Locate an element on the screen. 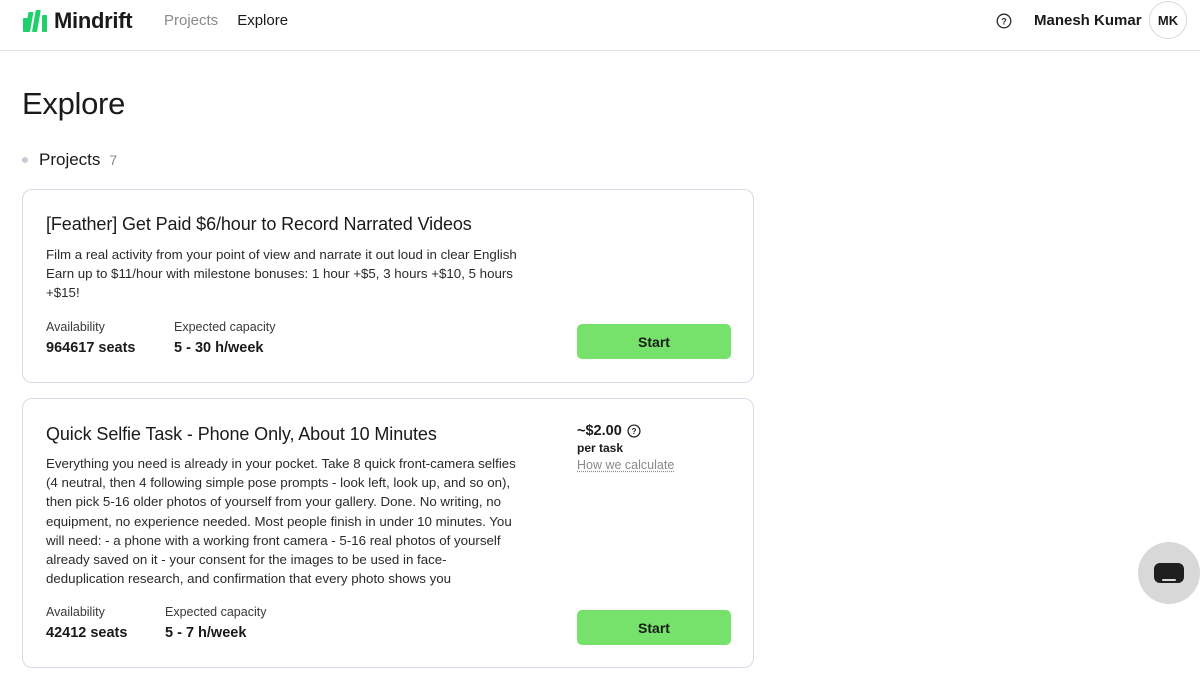 Image resolution: width=1200 pixels, height=675 pixels. section-bullet is located at coordinates (25, 160).